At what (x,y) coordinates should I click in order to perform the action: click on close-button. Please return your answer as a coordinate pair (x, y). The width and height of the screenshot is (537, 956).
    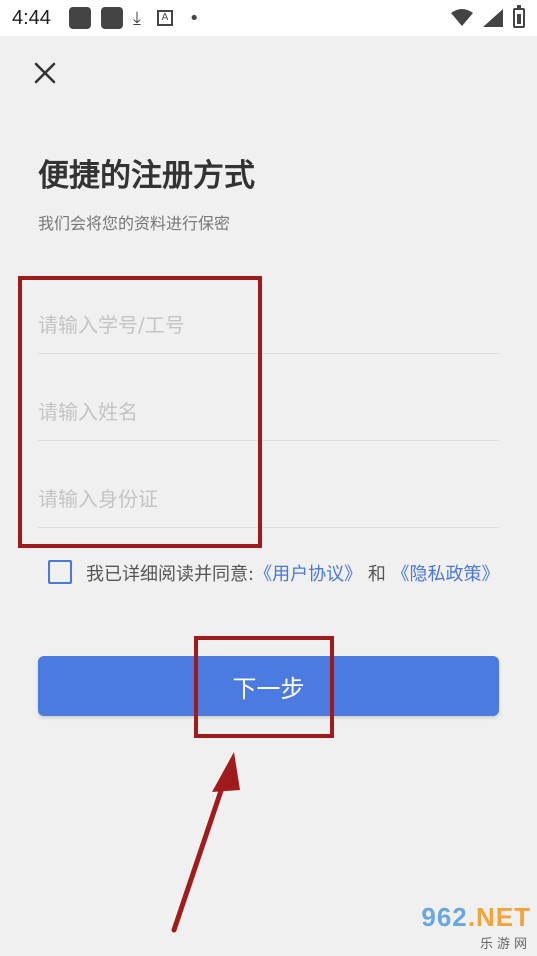
    Looking at the image, I should click on (45, 73).